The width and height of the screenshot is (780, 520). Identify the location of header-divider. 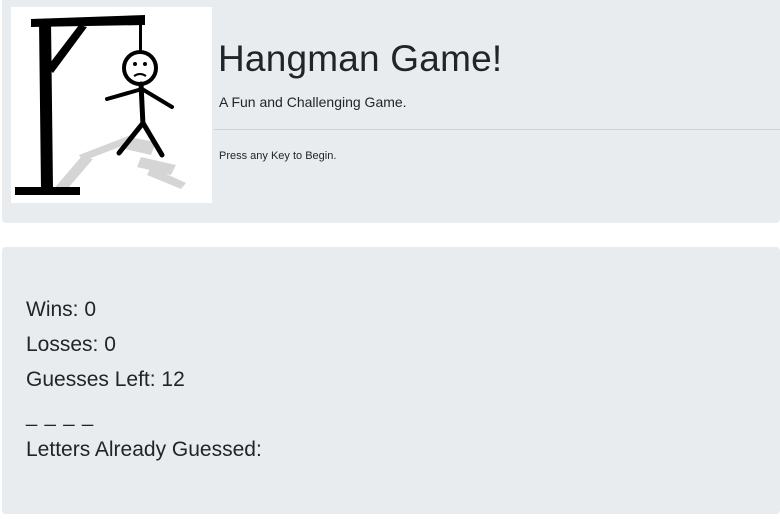
(497, 129).